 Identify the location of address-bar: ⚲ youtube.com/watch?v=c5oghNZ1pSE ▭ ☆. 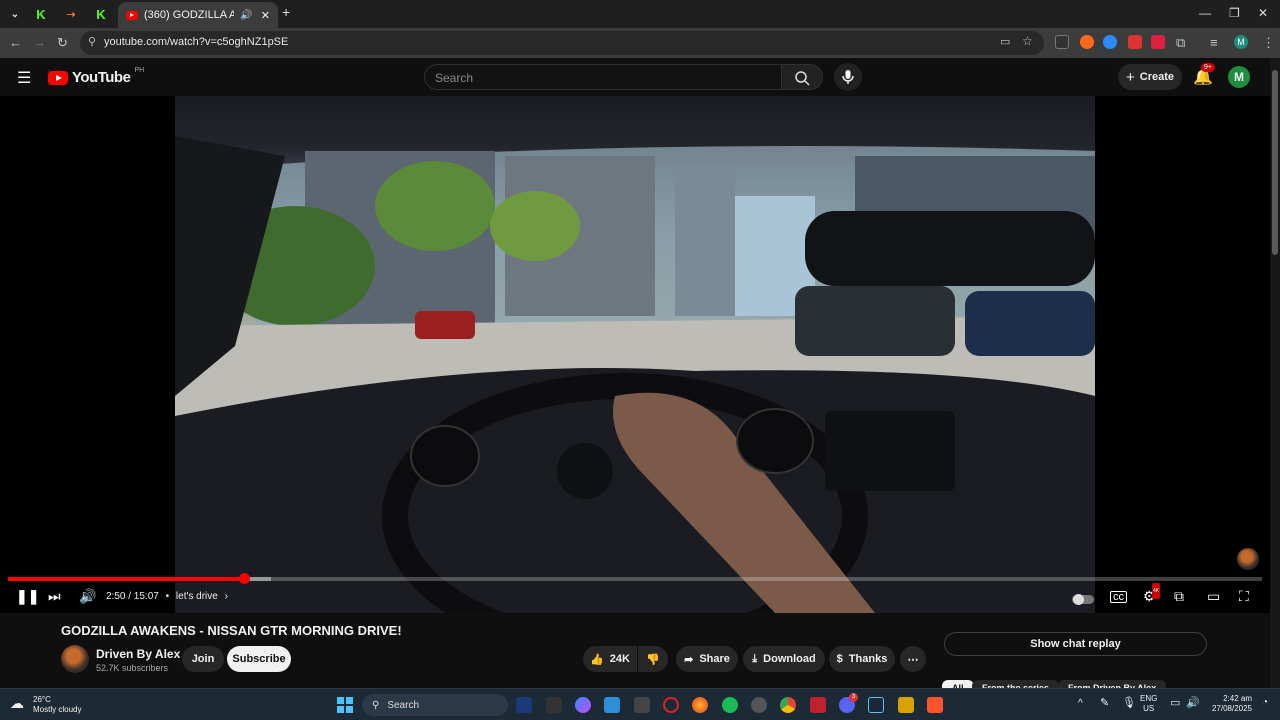
(562, 43).